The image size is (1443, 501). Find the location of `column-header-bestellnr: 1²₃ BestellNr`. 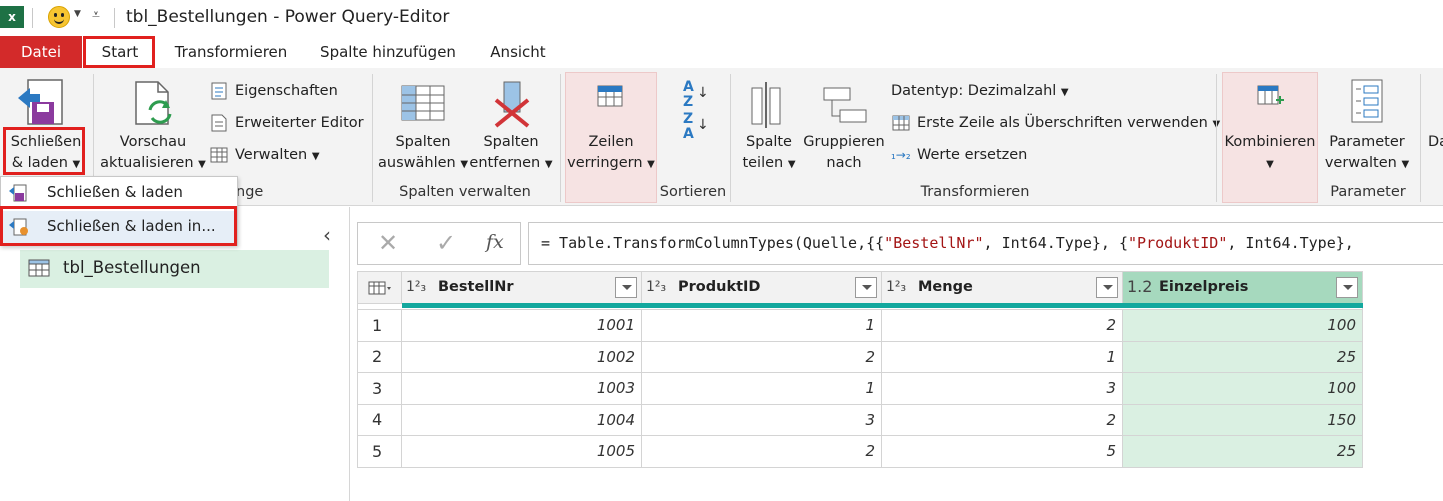

column-header-bestellnr: 1²₃ BestellNr is located at coordinates (521, 289).